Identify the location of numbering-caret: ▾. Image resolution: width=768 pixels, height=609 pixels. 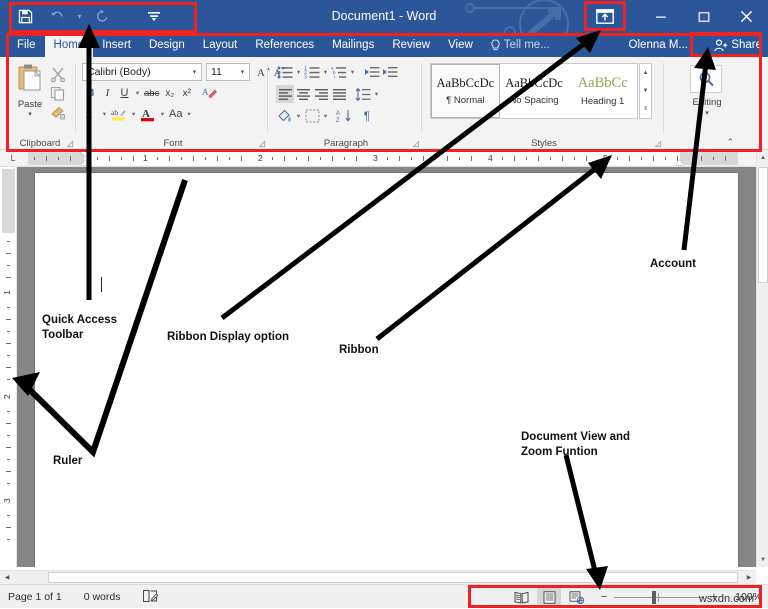
(325, 72).